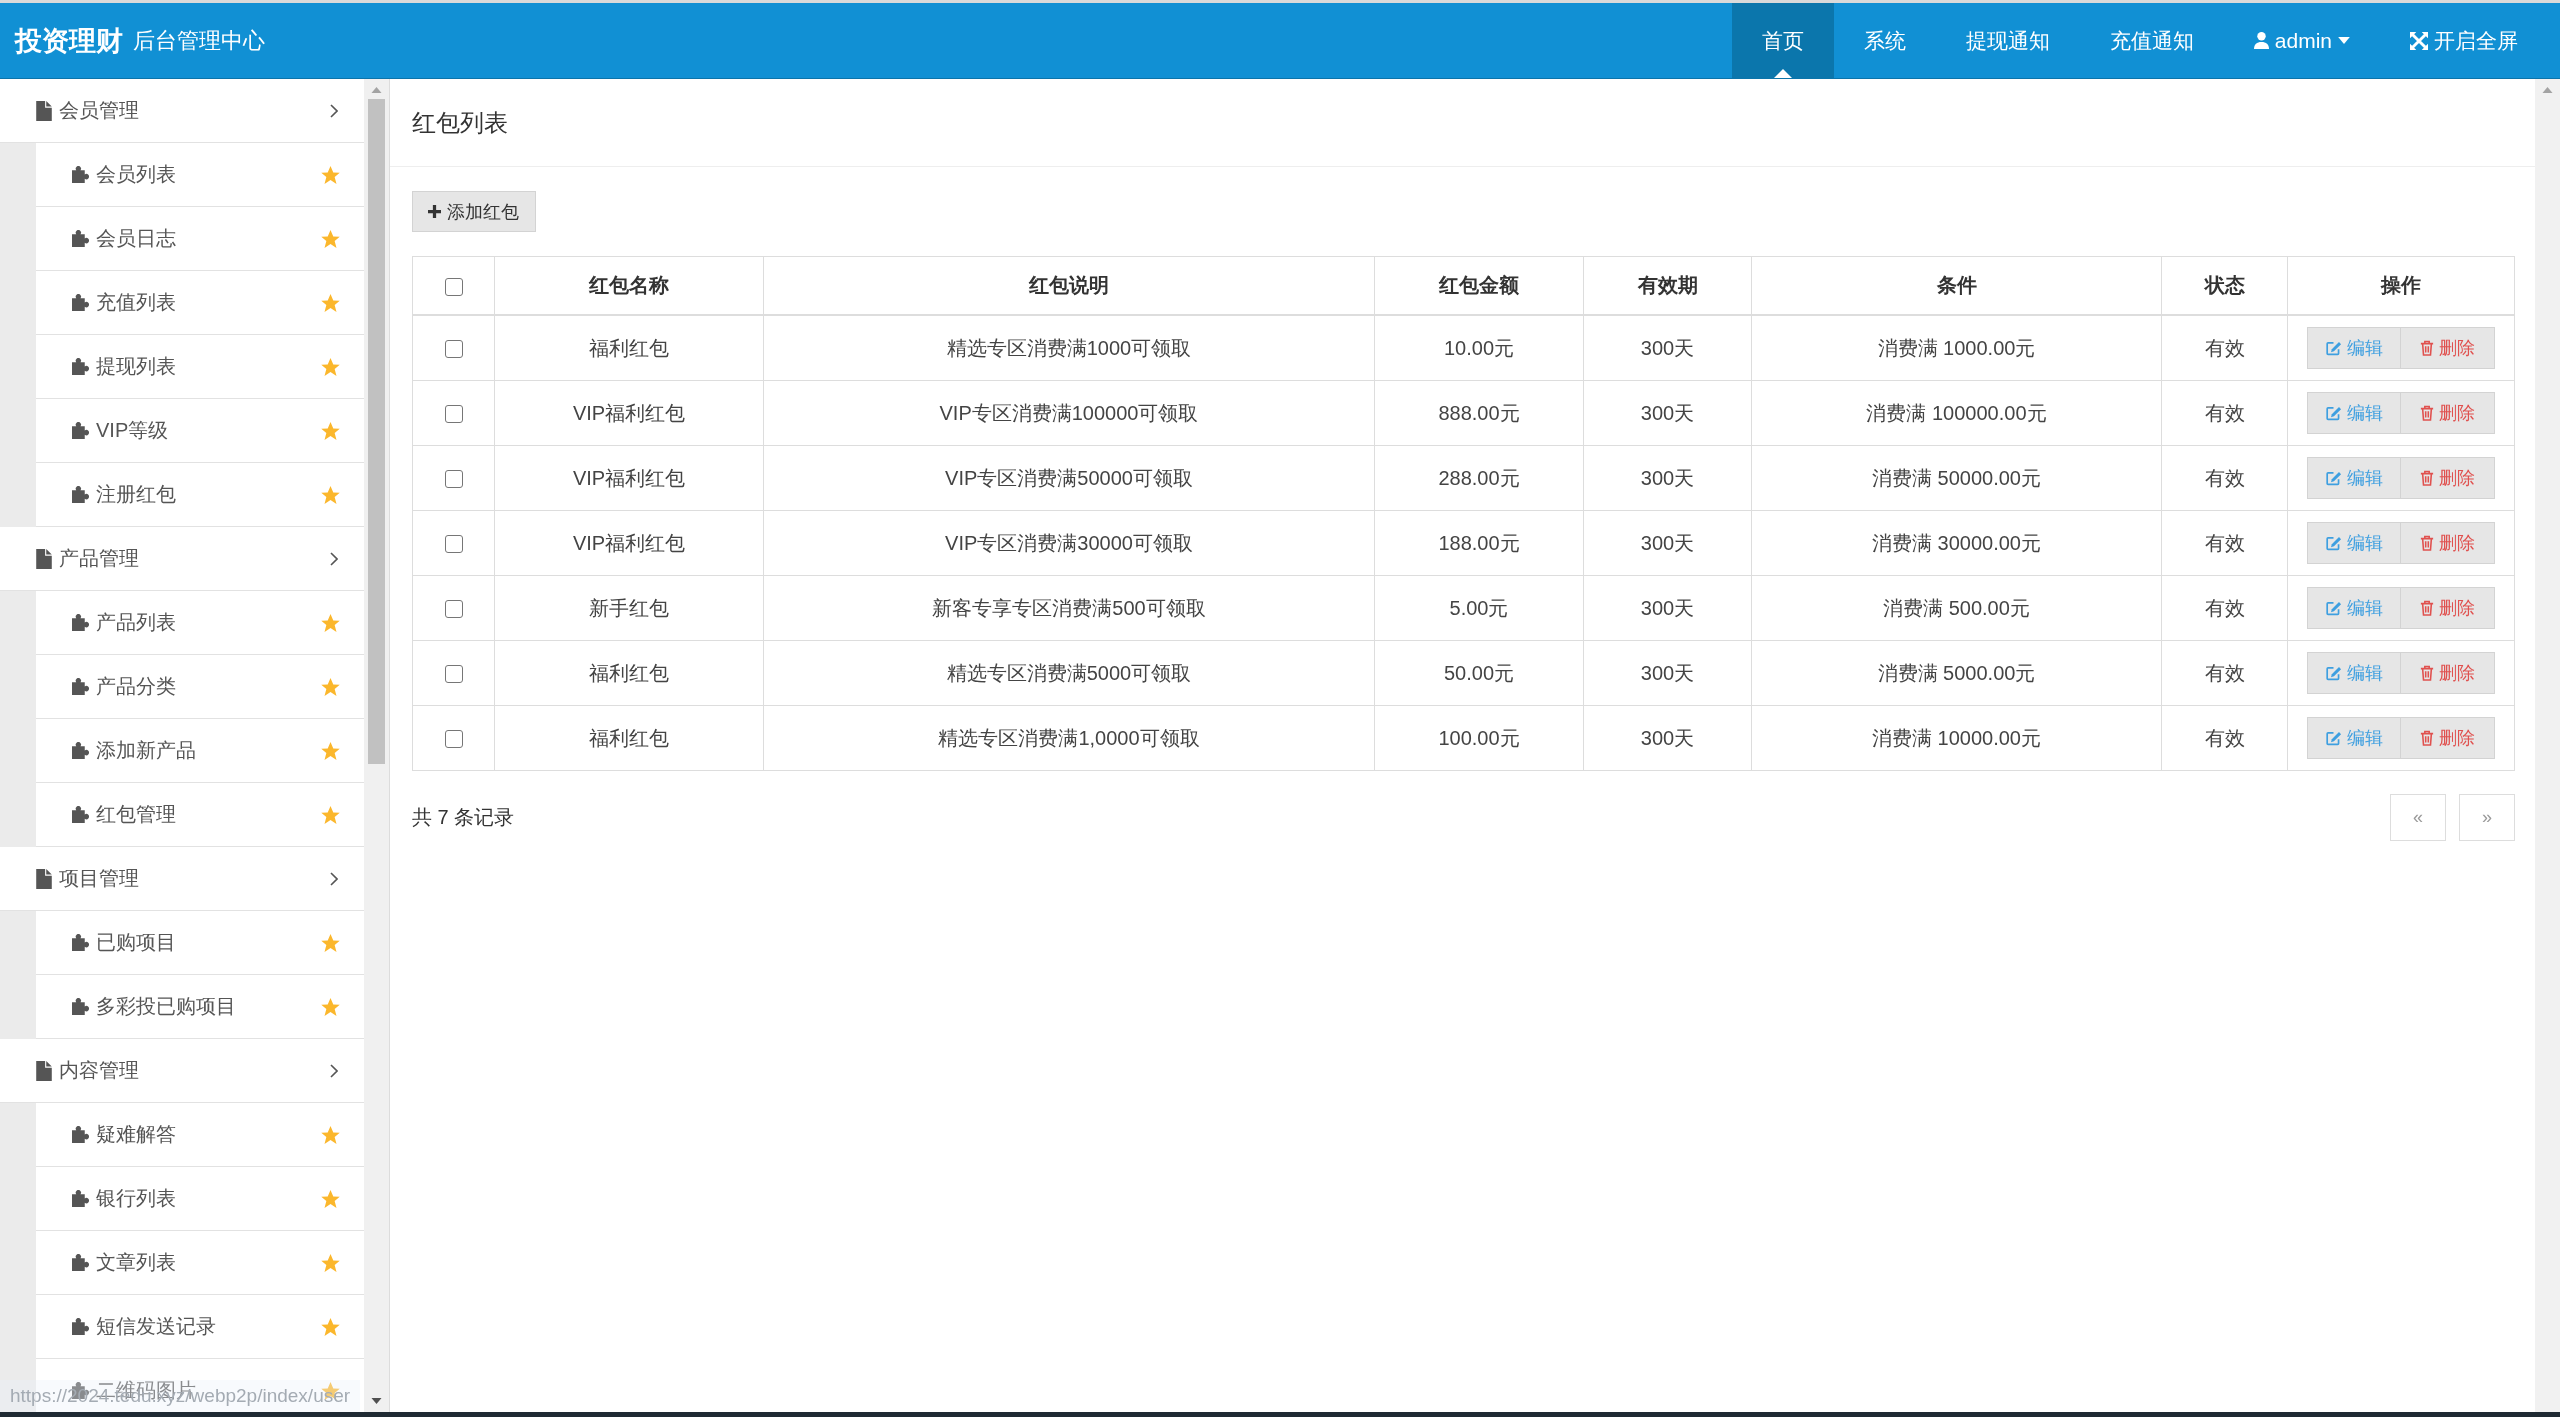 The image size is (2560, 1417). What do you see at coordinates (1479, 608) in the screenshot?
I see `table-cell: 5.00元` at bounding box center [1479, 608].